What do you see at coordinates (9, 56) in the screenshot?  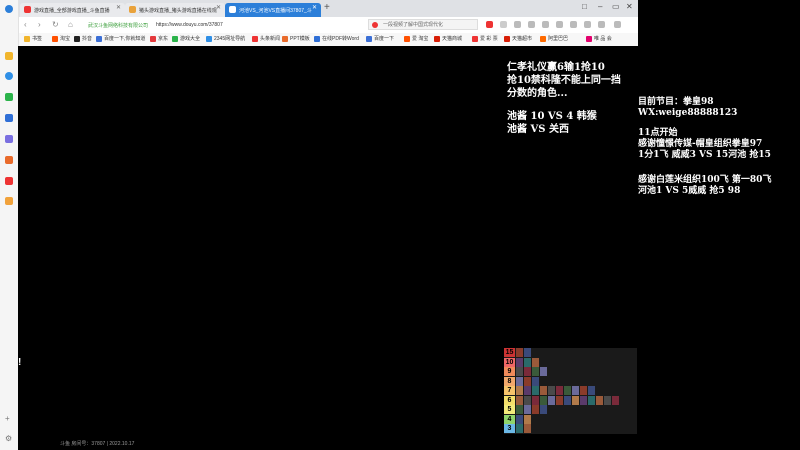 I see `favorites-icon` at bounding box center [9, 56].